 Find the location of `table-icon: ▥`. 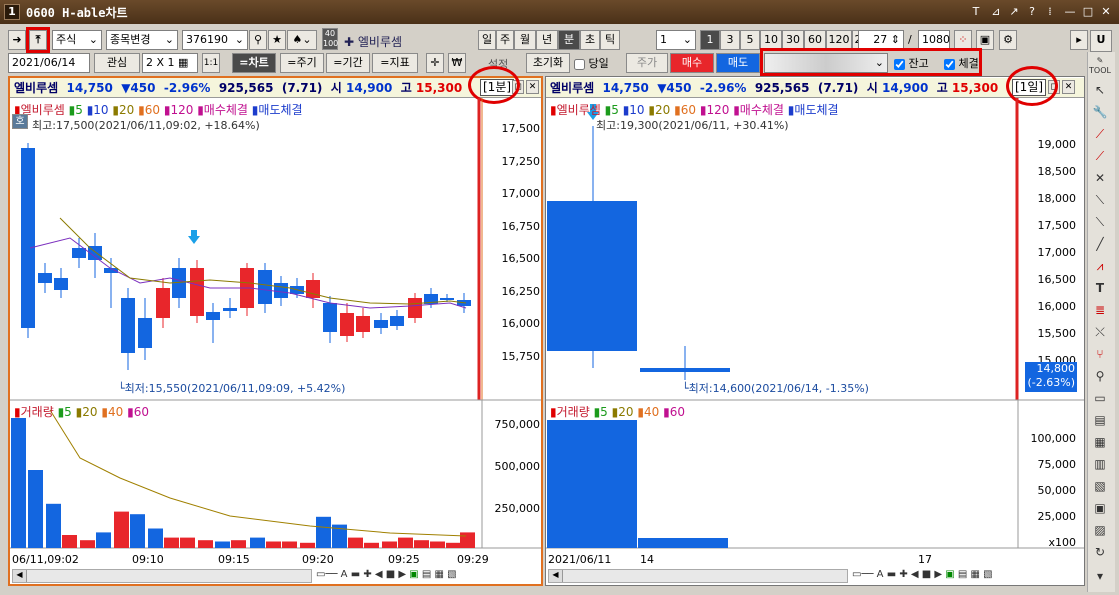

table-icon: ▥ is located at coordinates (1100, 464).